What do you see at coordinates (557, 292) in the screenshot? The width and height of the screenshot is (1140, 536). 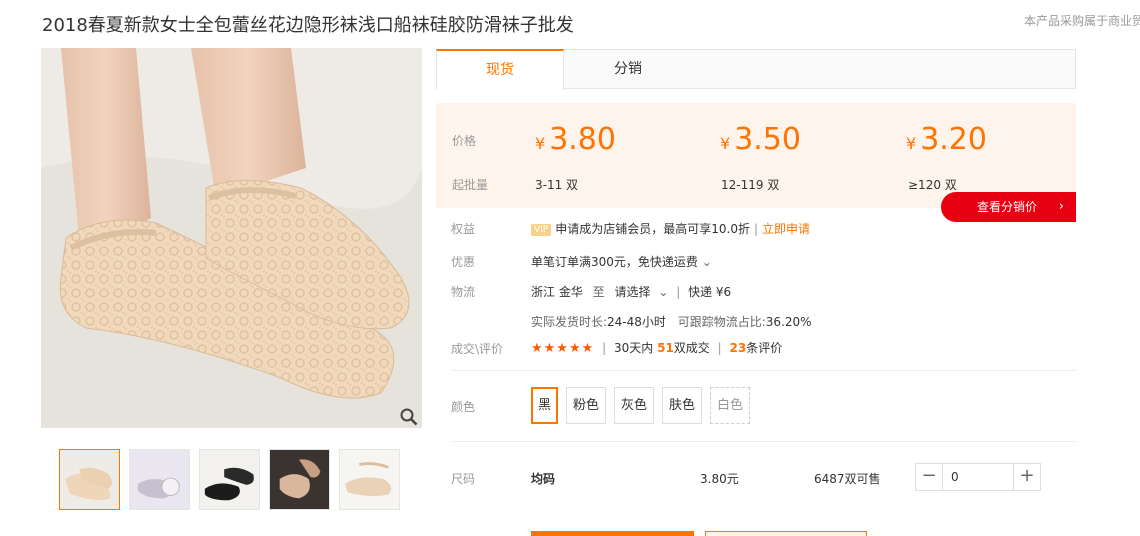 I see `origin-location: 浙江 金华` at bounding box center [557, 292].